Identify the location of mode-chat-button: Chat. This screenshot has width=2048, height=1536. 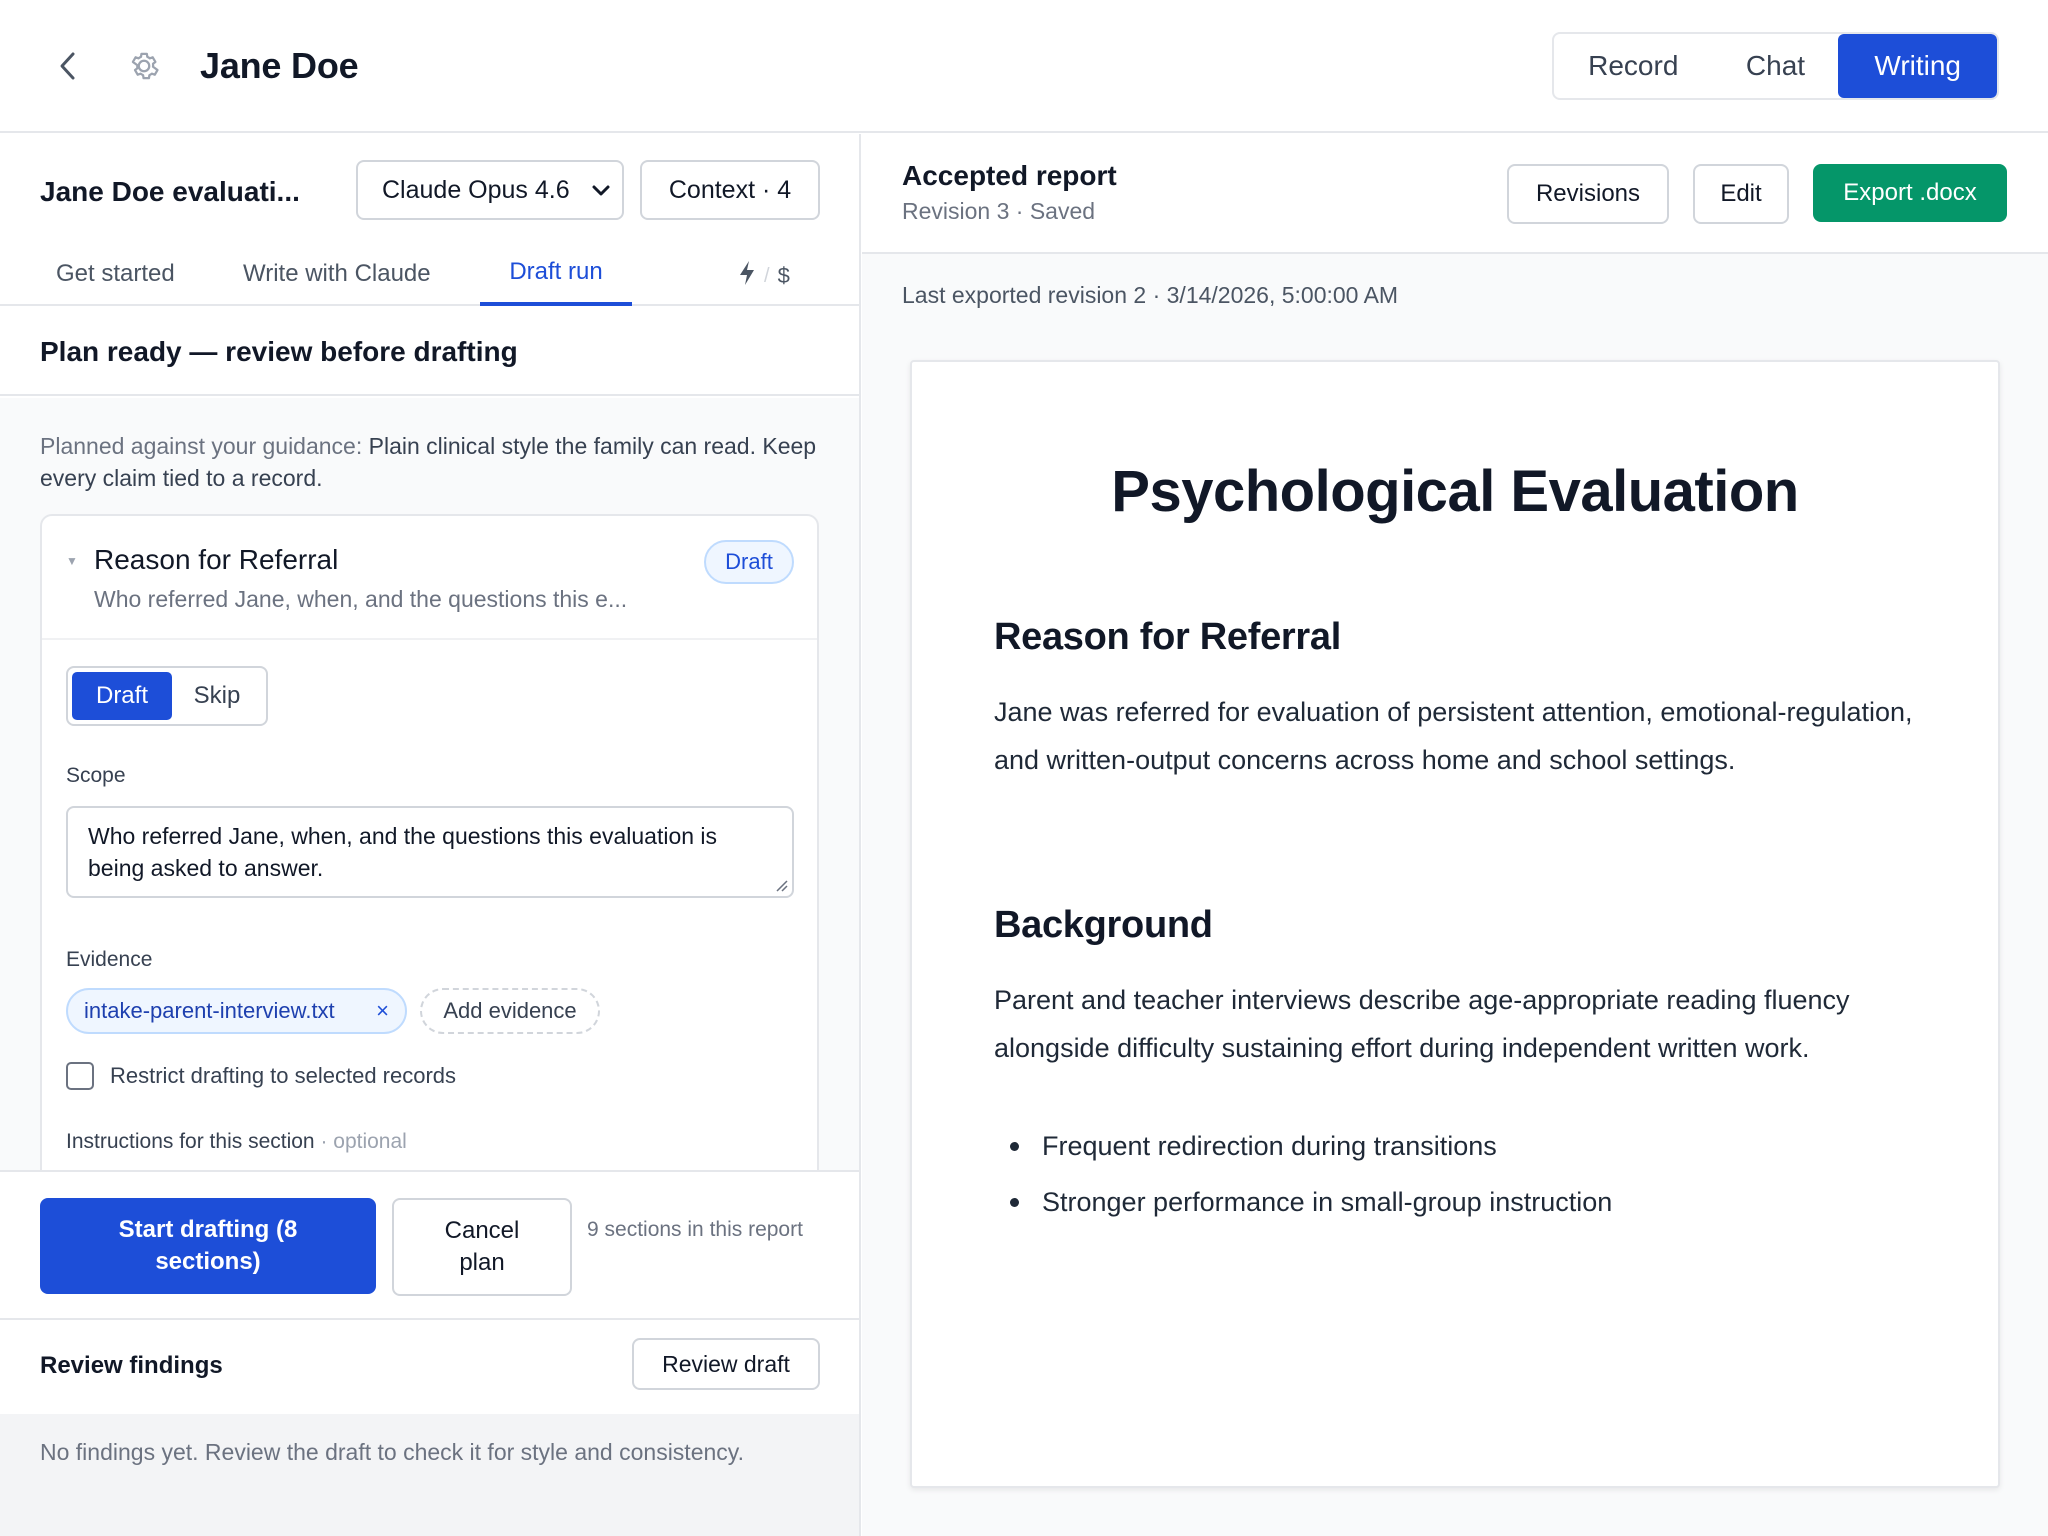
(1776, 66).